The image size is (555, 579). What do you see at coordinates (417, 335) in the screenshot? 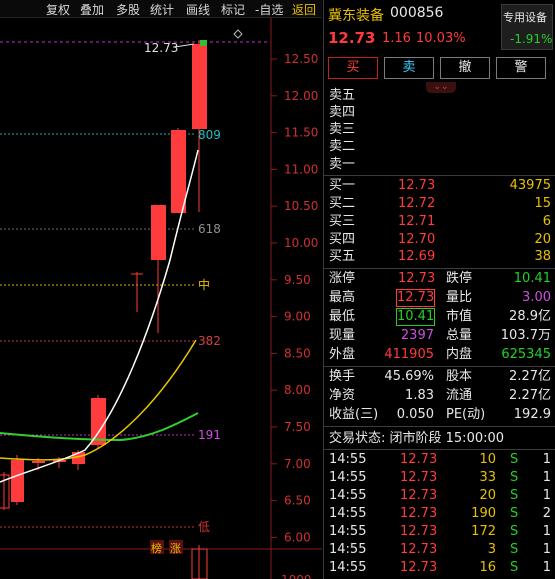
I see `cur-vol-value: 2397` at bounding box center [417, 335].